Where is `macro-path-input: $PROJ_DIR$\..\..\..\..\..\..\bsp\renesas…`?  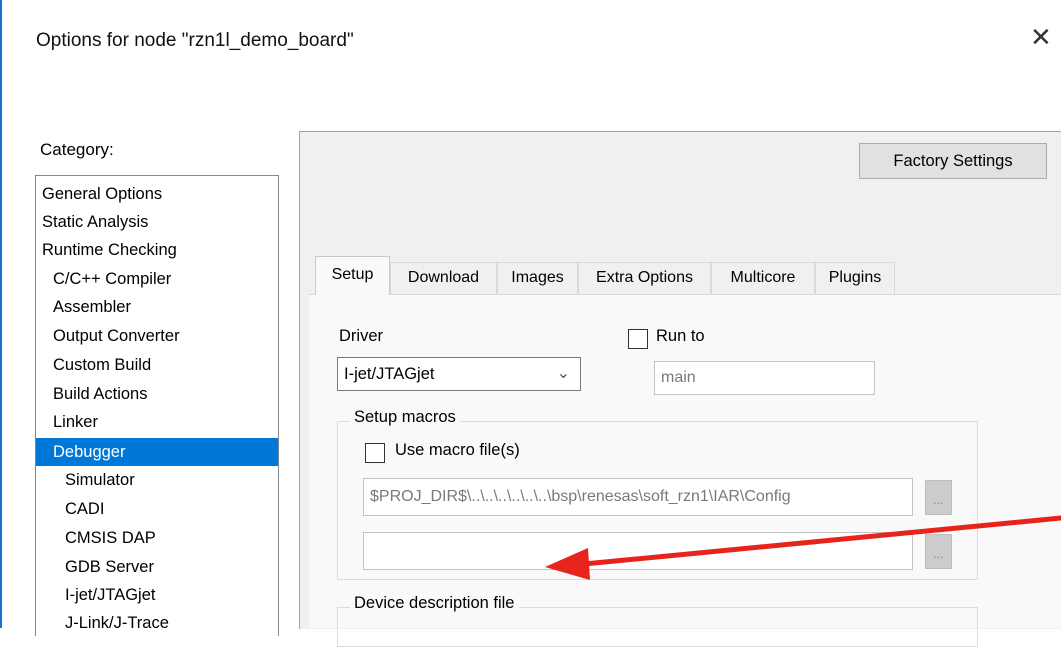
macro-path-input: $PROJ_DIR$\..\..\..\..\..\..\bsp\renesas… is located at coordinates (638, 497).